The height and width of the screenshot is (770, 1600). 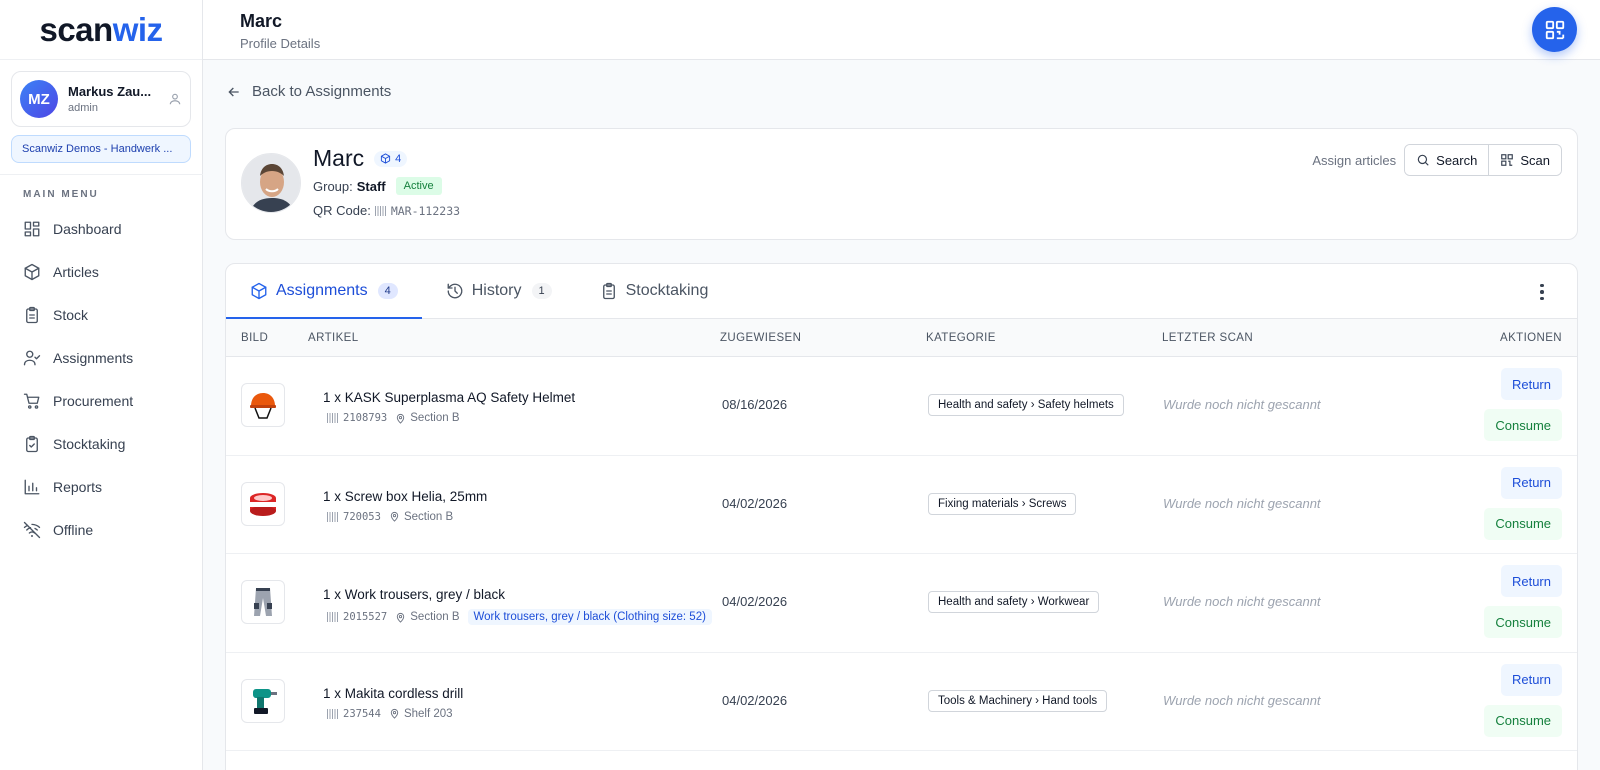 I want to click on trousers-icon, so click(x=263, y=602).